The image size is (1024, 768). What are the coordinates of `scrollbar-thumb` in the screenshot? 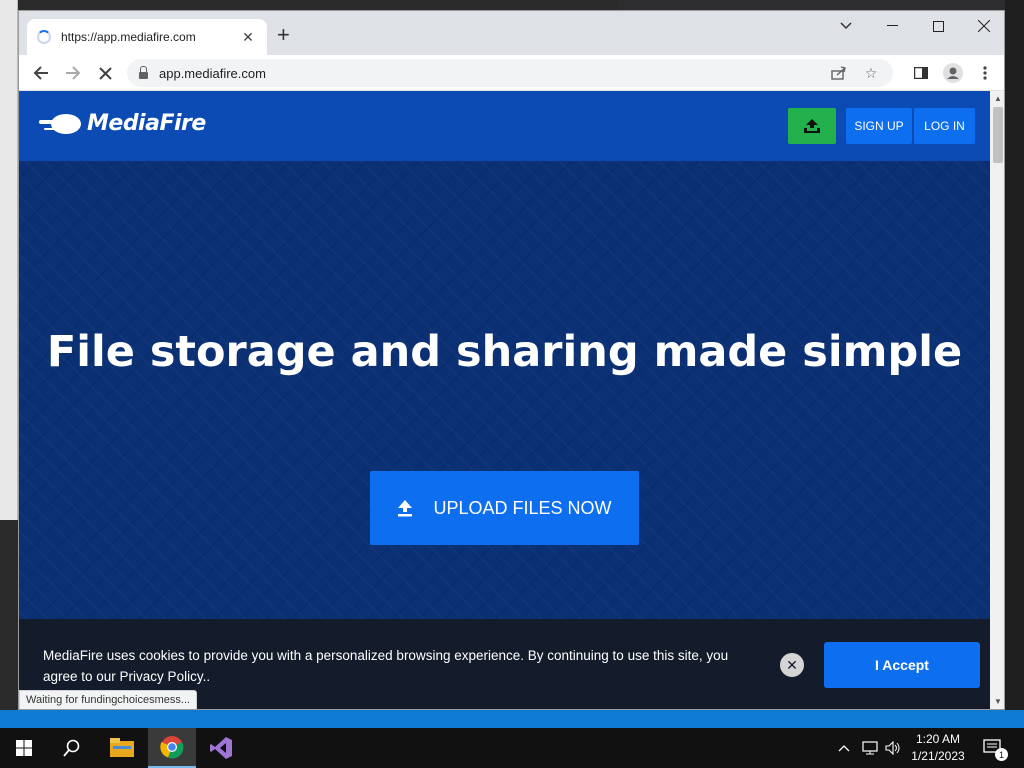 It's located at (998, 135).